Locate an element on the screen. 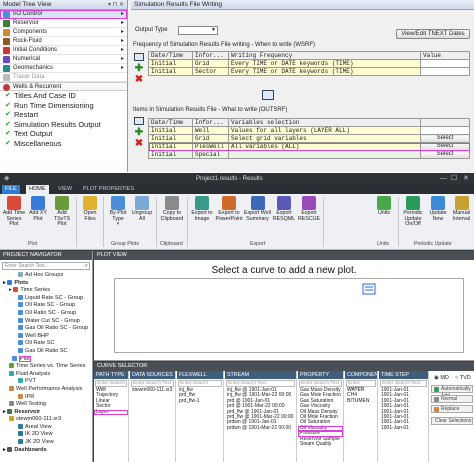 This screenshot has height=462, width=474. export-well-summary-button: Export Well Summary is located at coordinates (257, 209).